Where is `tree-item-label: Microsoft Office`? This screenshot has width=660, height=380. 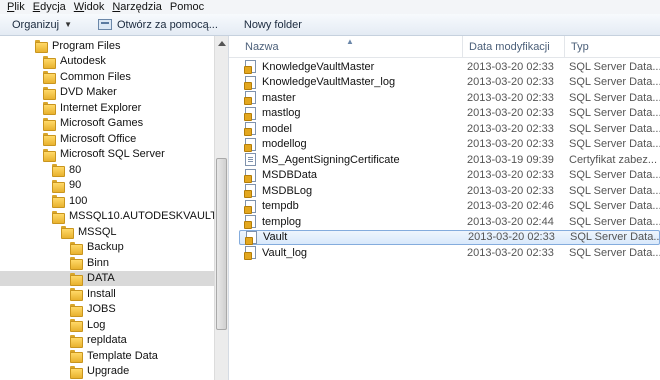 tree-item-label: Microsoft Office is located at coordinates (98, 138).